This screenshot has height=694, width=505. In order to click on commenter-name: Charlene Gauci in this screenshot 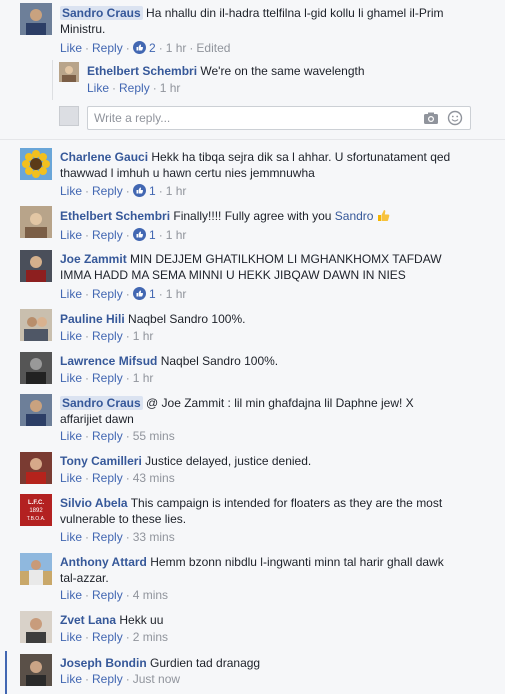, I will do `click(104, 157)`.